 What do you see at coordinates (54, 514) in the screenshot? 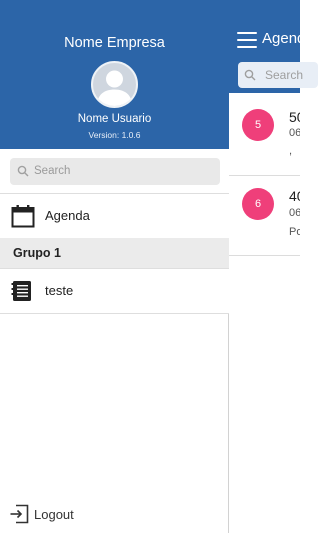
I see `logout-label: Logout` at bounding box center [54, 514].